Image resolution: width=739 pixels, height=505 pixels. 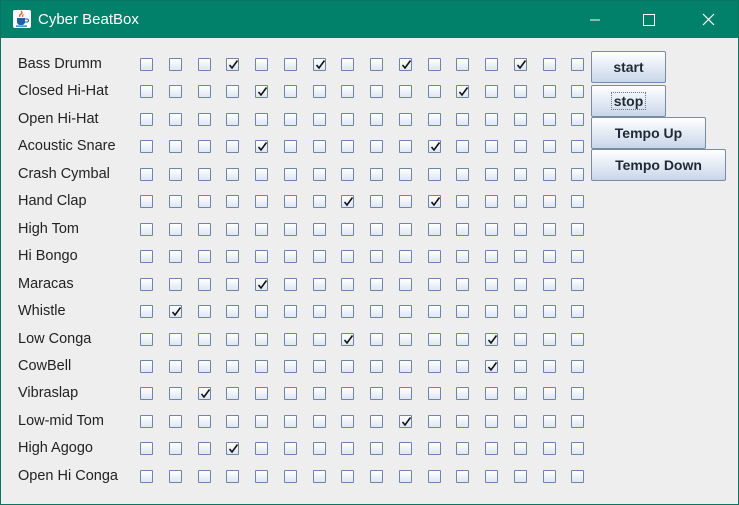 I want to click on maximize-button, so click(x=649, y=19).